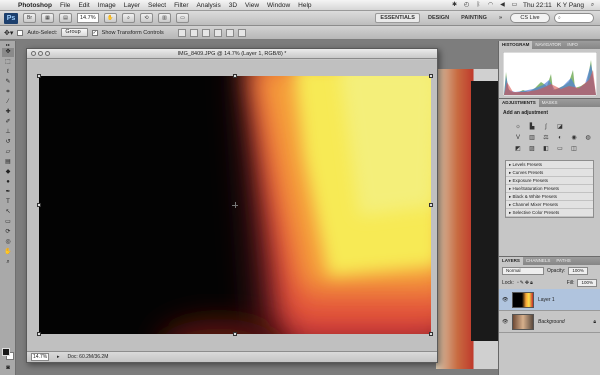 Image resolution: width=600 pixels, height=375 pixels. What do you see at coordinates (560, 127) in the screenshot?
I see `exposure-icon: ◪` at bounding box center [560, 127].